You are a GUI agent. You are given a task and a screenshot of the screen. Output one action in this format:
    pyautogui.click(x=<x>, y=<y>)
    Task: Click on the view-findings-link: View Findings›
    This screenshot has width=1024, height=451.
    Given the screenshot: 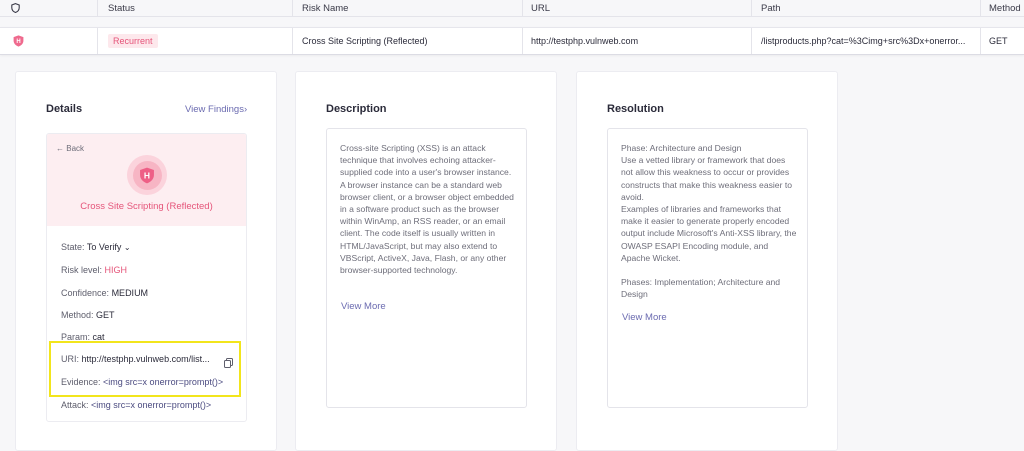 What is the action you would take?
    pyautogui.click(x=216, y=109)
    